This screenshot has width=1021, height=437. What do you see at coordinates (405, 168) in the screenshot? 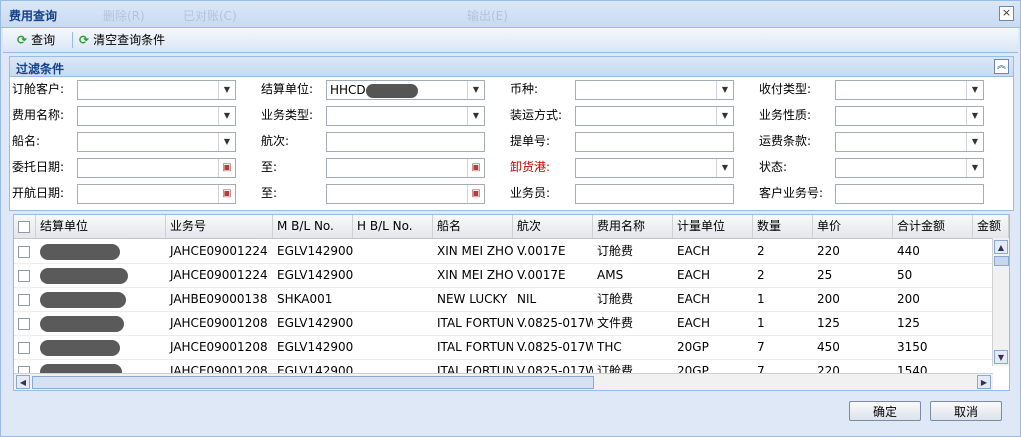
I see `entrust-date-to: ▣` at bounding box center [405, 168].